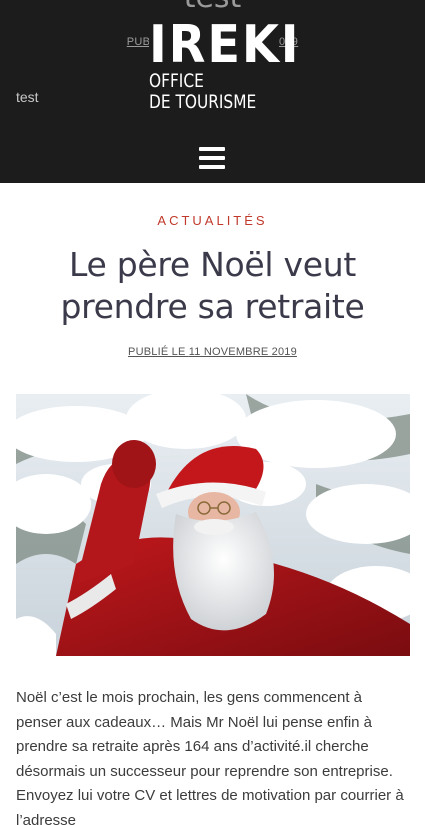  I want to click on publish-date-link: PUBLIÉ LE 11 NOVEMBRE 2019, so click(212, 352).